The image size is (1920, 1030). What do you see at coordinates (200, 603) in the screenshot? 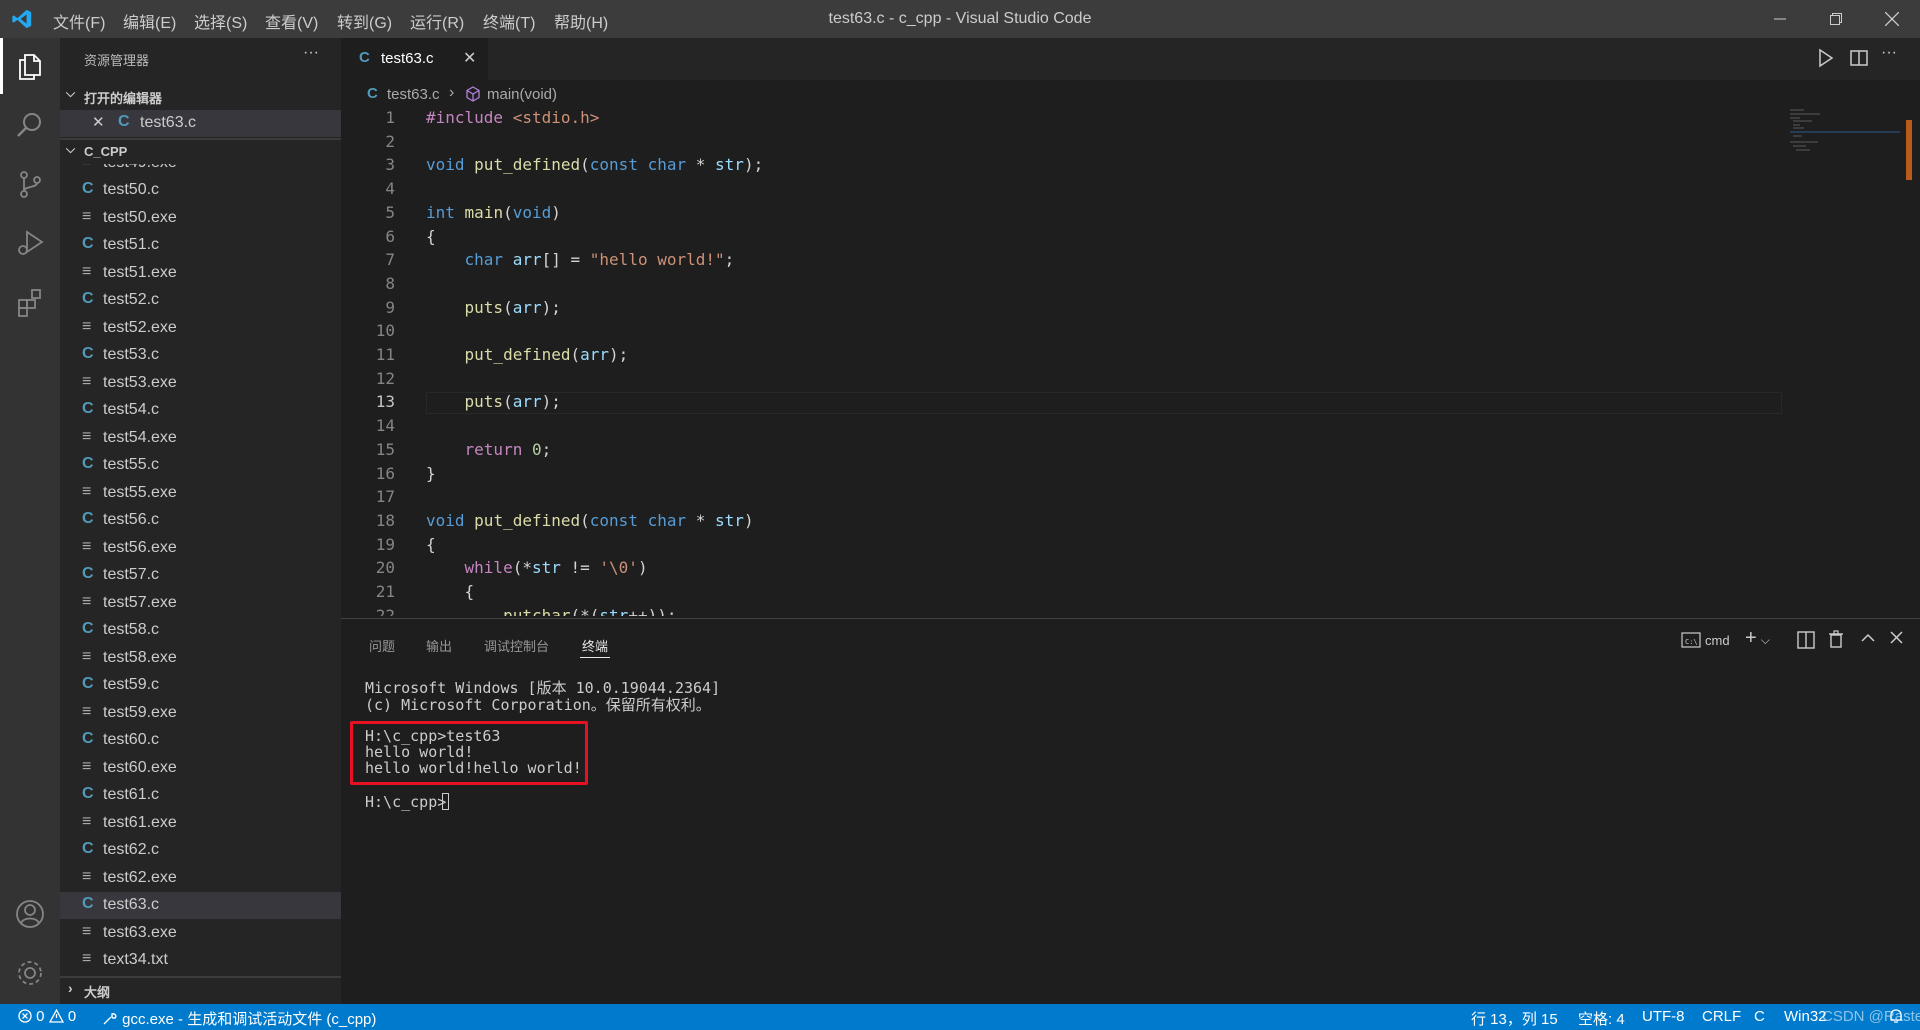
I see `file-item: ≡ test57.exe` at bounding box center [200, 603].